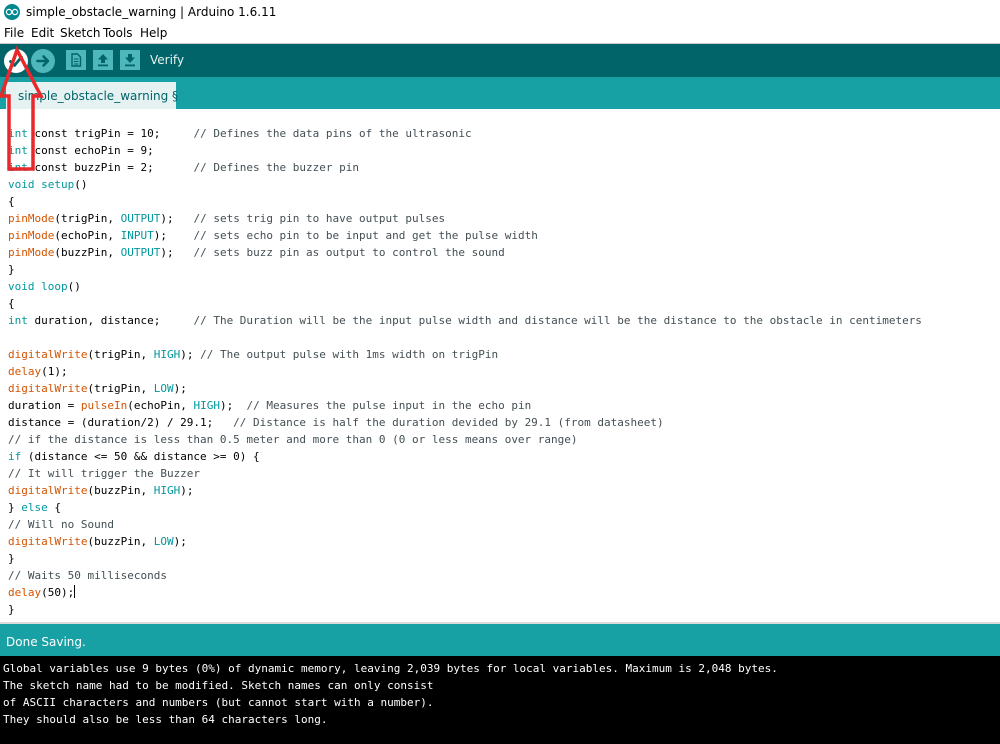  Describe the element at coordinates (54, 286) in the screenshot. I see `code-token: loop` at that location.